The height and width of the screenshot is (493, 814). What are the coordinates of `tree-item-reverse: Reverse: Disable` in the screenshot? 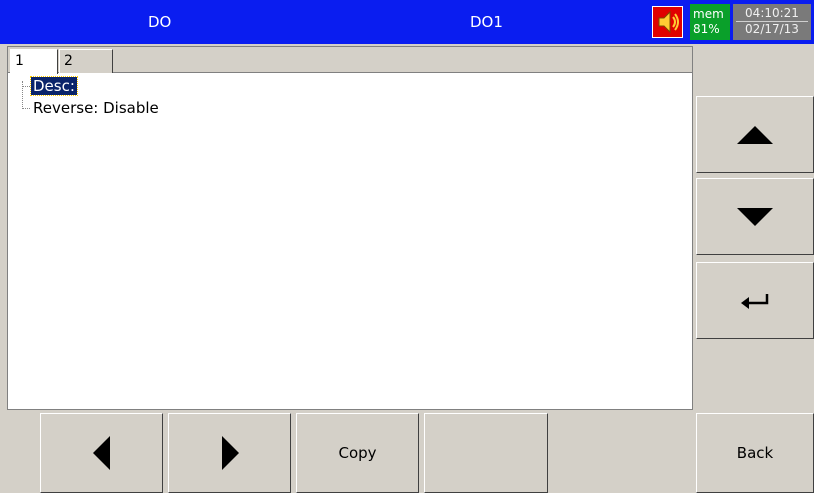 It's located at (96, 108).